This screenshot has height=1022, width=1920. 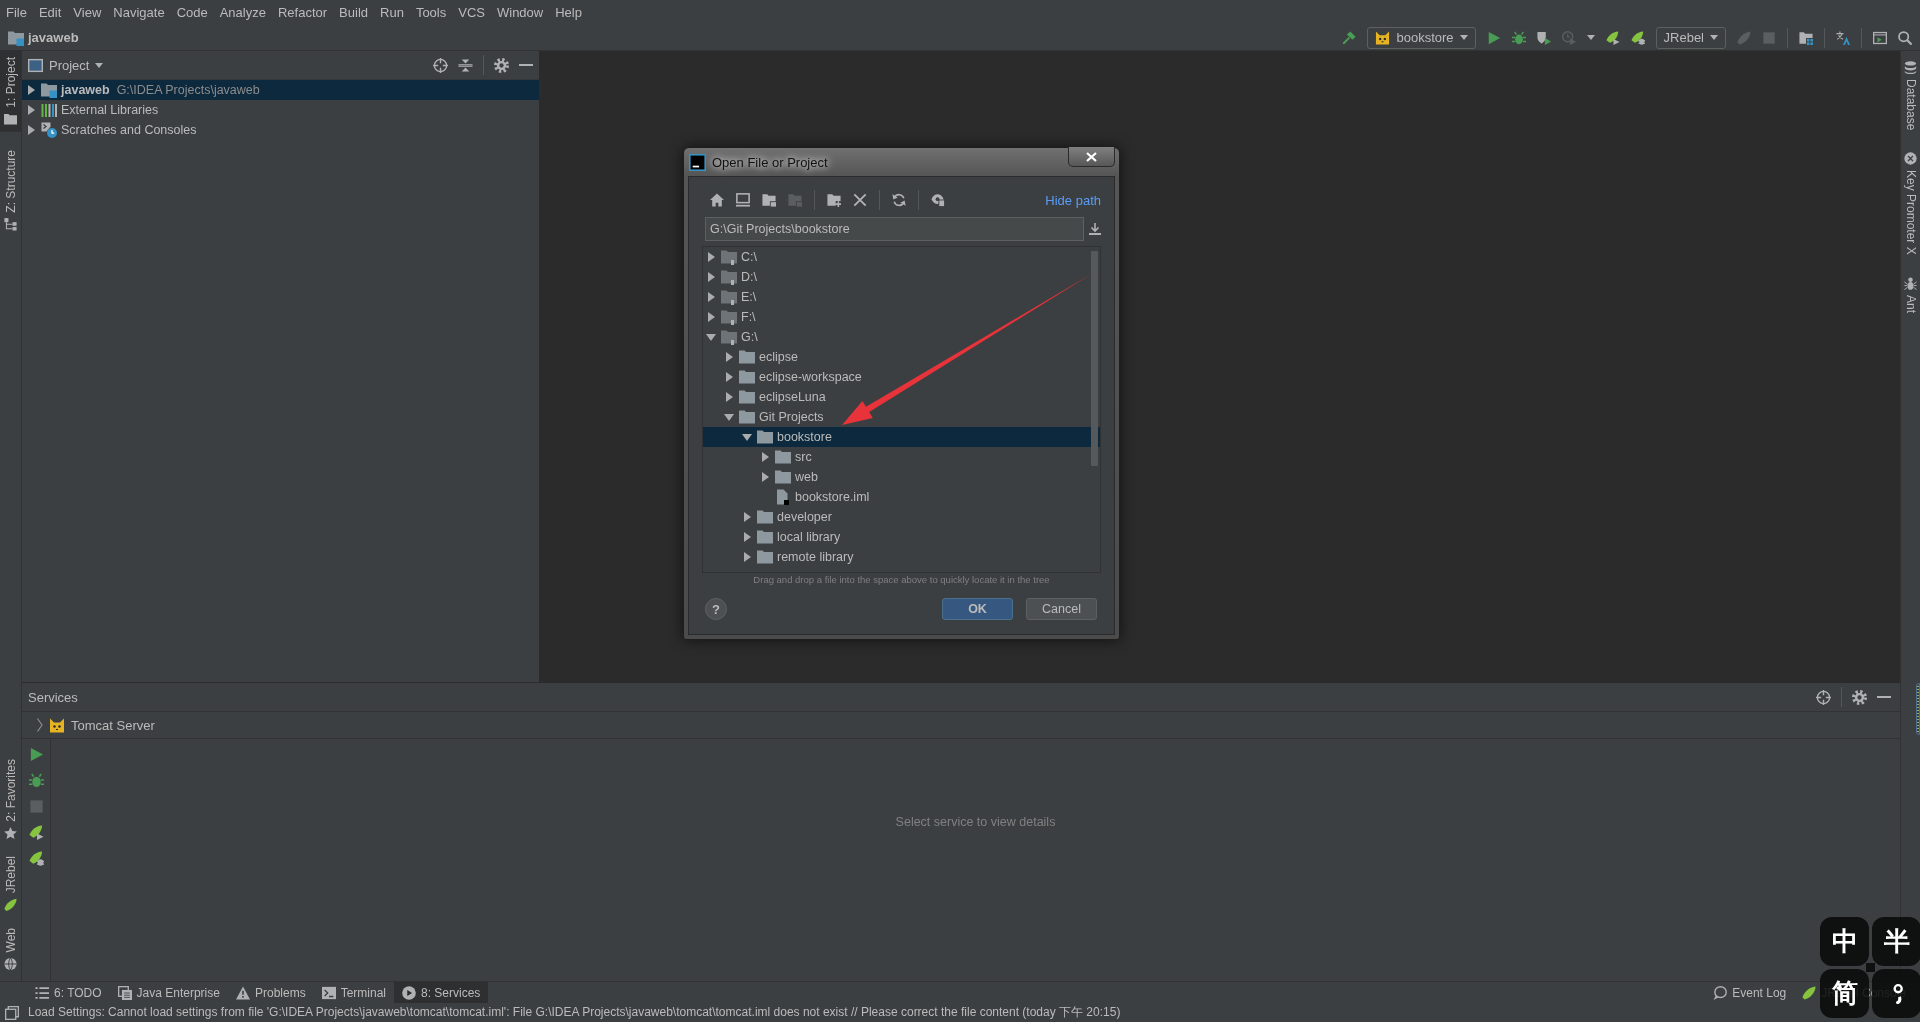 I want to click on menu-item: Tools, so click(x=431, y=12).